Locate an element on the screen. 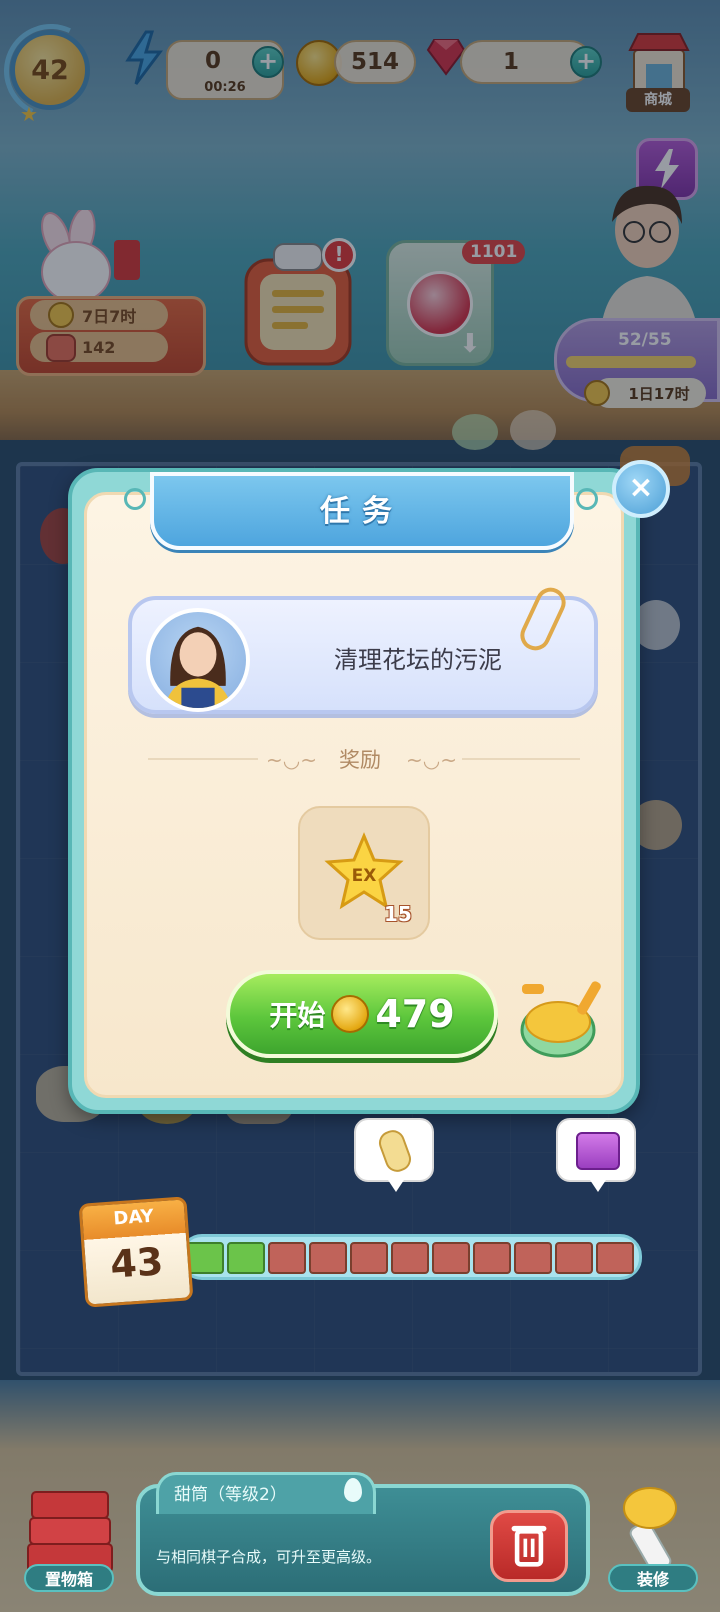  decorate-label: 装修 is located at coordinates (653, 1578).